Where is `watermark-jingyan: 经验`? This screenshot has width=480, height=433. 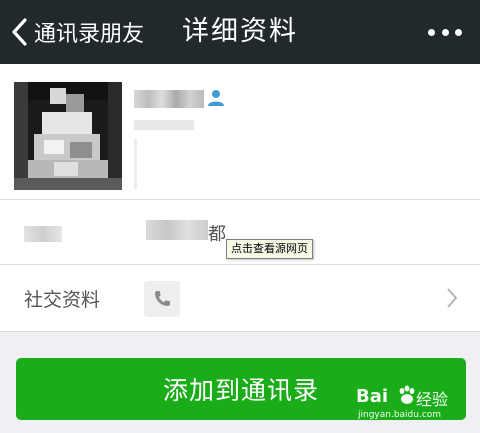
watermark-jingyan: 经验 is located at coordinates (432, 399).